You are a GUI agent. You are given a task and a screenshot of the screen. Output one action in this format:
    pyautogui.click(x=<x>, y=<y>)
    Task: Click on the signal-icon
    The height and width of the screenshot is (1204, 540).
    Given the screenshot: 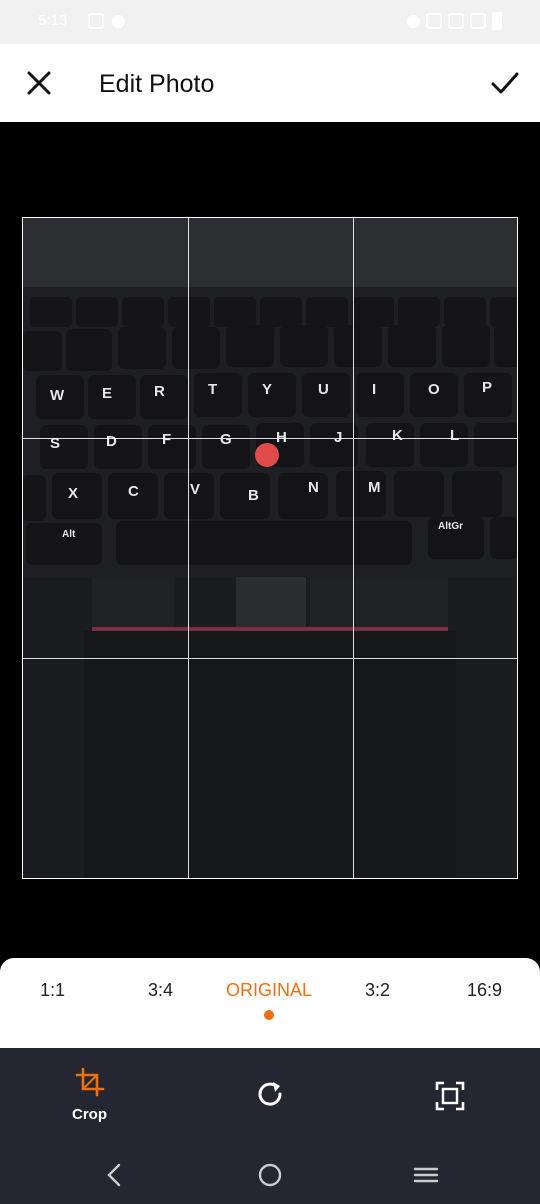 What is the action you would take?
    pyautogui.click(x=478, y=21)
    